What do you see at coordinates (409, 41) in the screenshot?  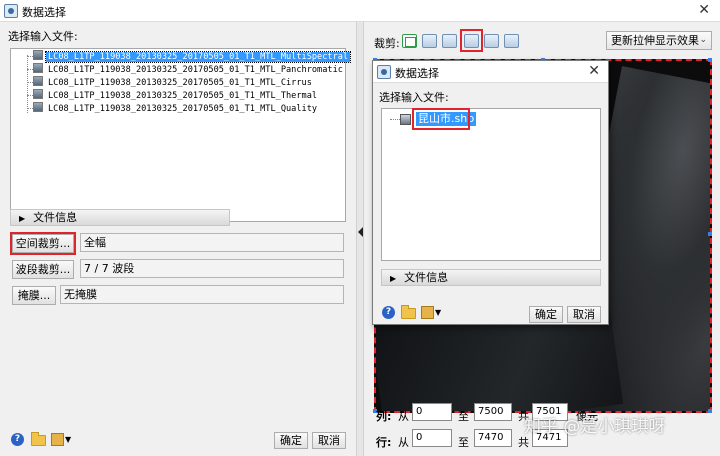 I see `crop-rect-icon` at bounding box center [409, 41].